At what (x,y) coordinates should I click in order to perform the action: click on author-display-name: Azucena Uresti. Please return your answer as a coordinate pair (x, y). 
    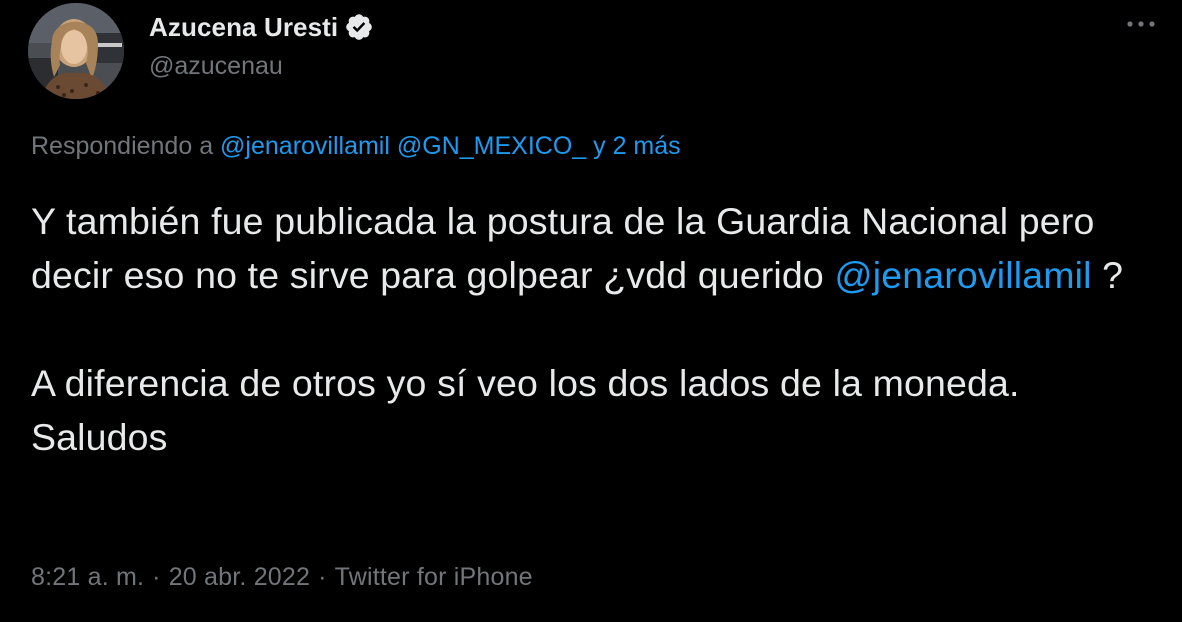
    Looking at the image, I should click on (243, 27).